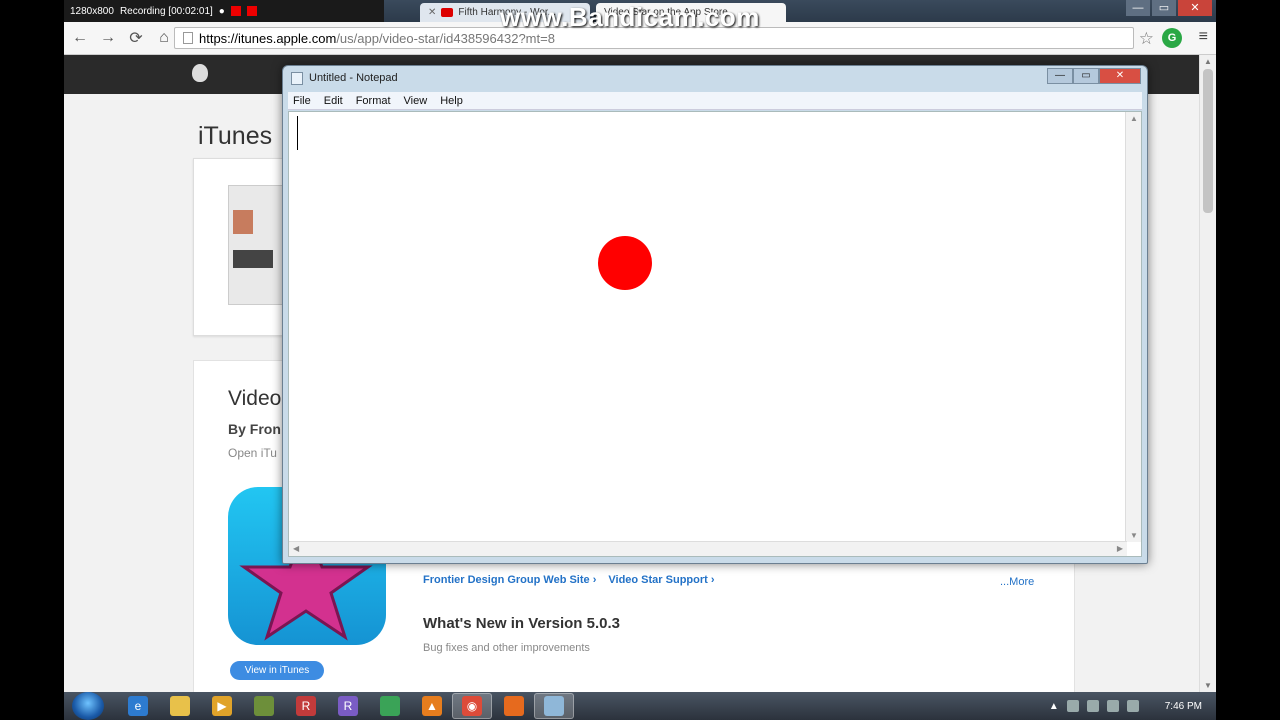 This screenshot has height=720, width=1280. What do you see at coordinates (297, 133) in the screenshot?
I see `text-caret` at bounding box center [297, 133].